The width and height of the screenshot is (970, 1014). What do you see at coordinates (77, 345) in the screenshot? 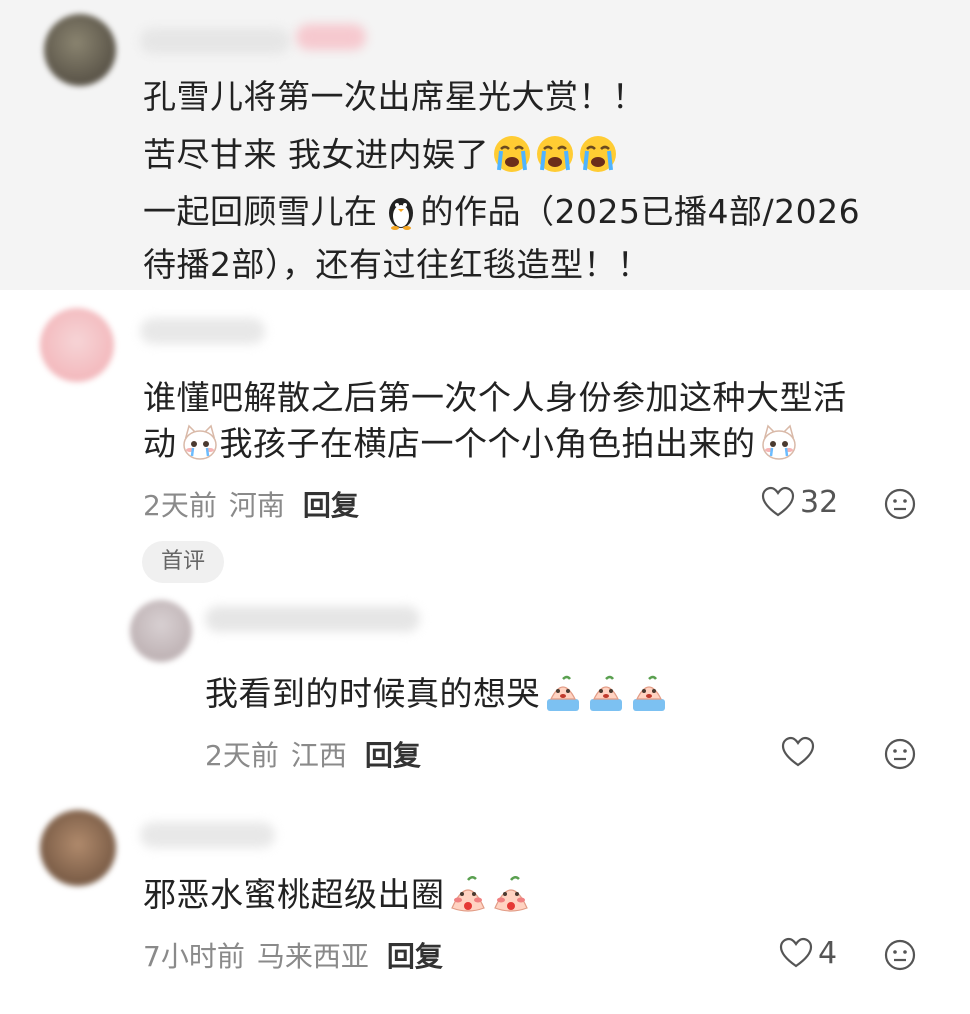
I see `comment-1-avatar` at bounding box center [77, 345].